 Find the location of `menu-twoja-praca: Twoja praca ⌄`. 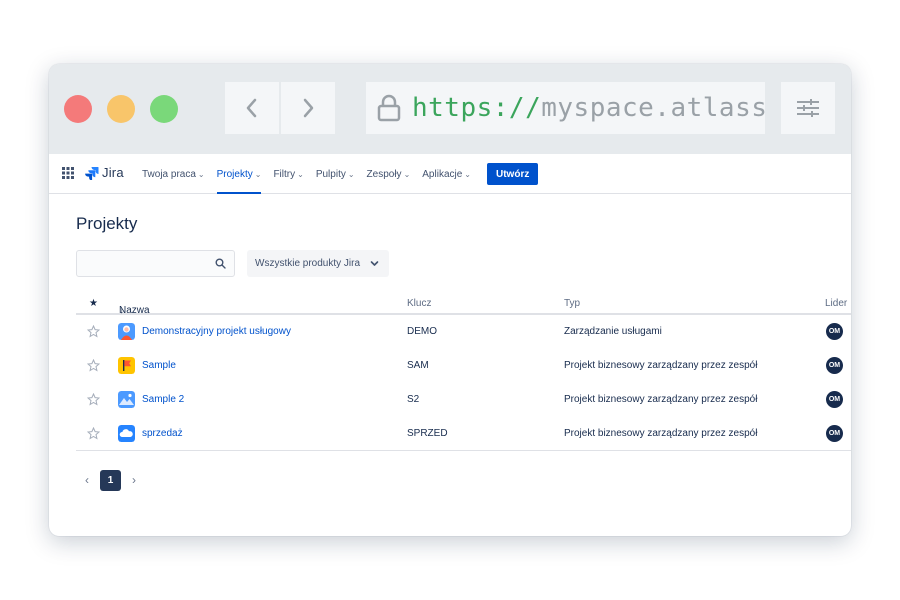

menu-twoja-praca: Twoja praca ⌄ is located at coordinates (173, 174).